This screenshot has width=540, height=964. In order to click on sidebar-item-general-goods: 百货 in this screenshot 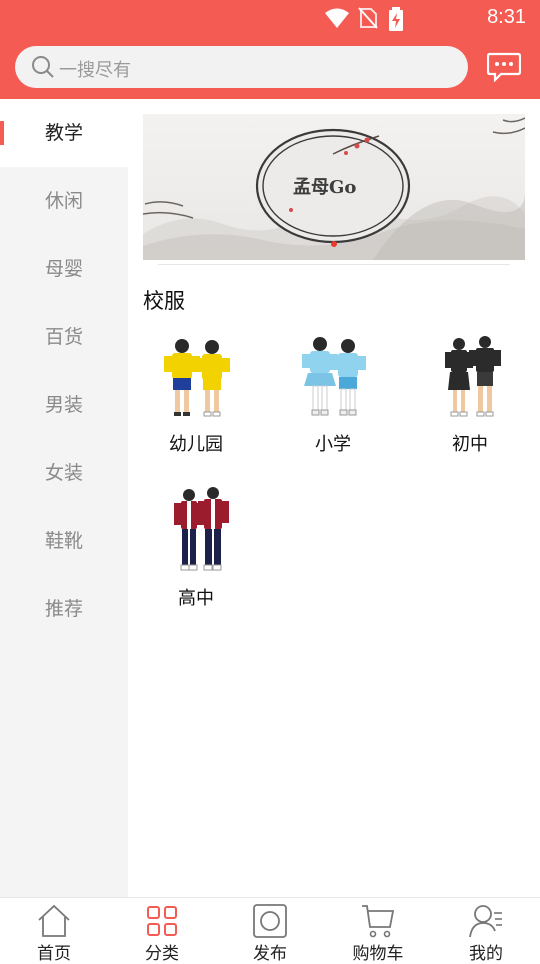, I will do `click(64, 337)`.